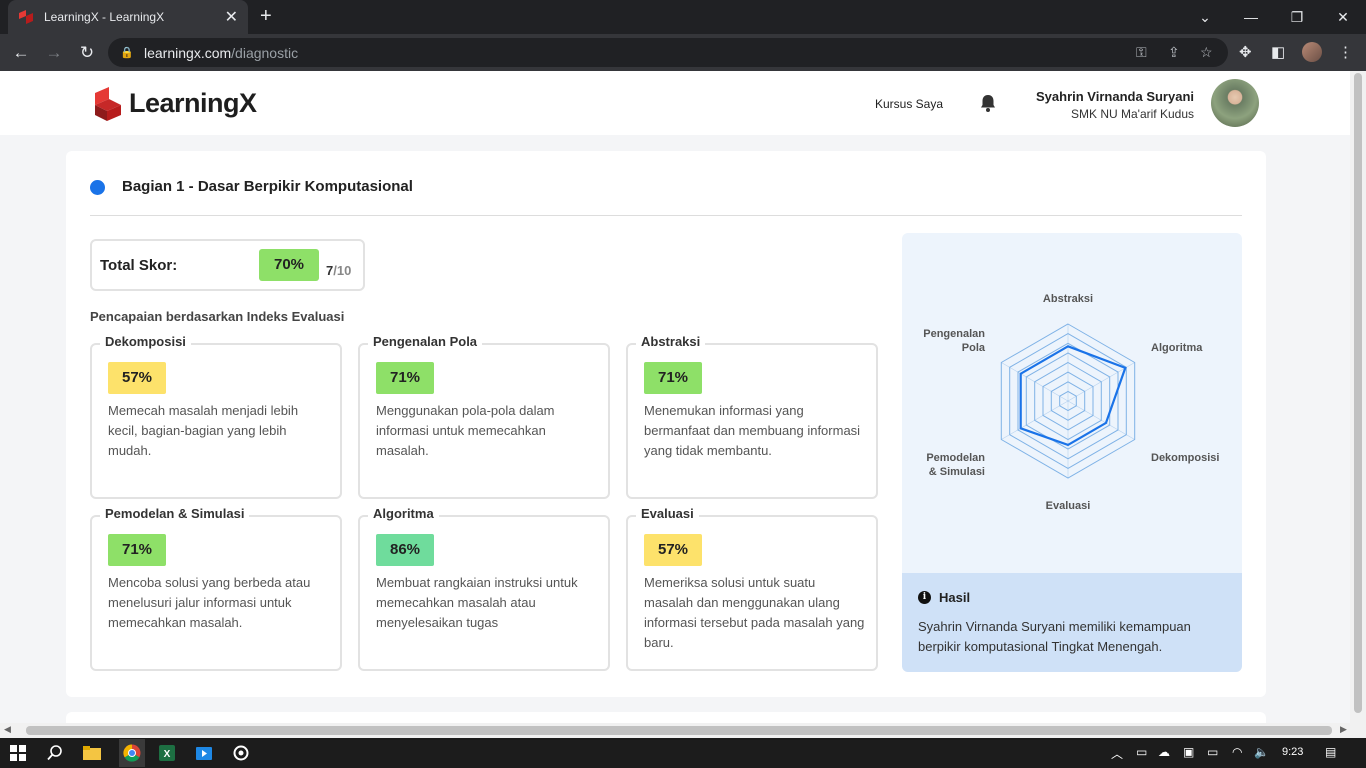 This screenshot has width=1366, height=768. Describe the element at coordinates (683, 17) in the screenshot. I see `browser-tab-bar: LearningX - LearningX ✕ + ⌄ — ❐ ✕` at that location.